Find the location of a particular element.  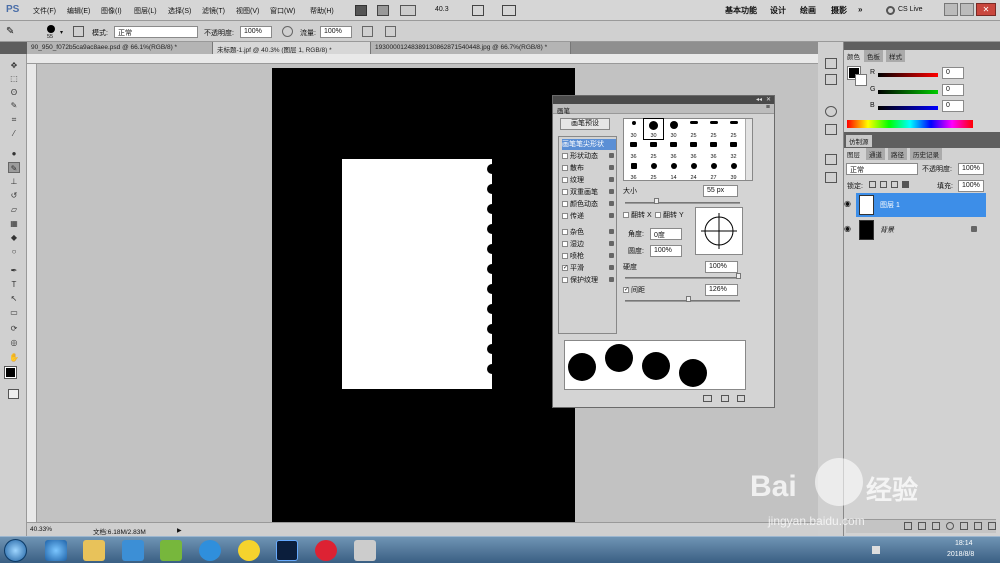

qq-icon is located at coordinates (249, 550).